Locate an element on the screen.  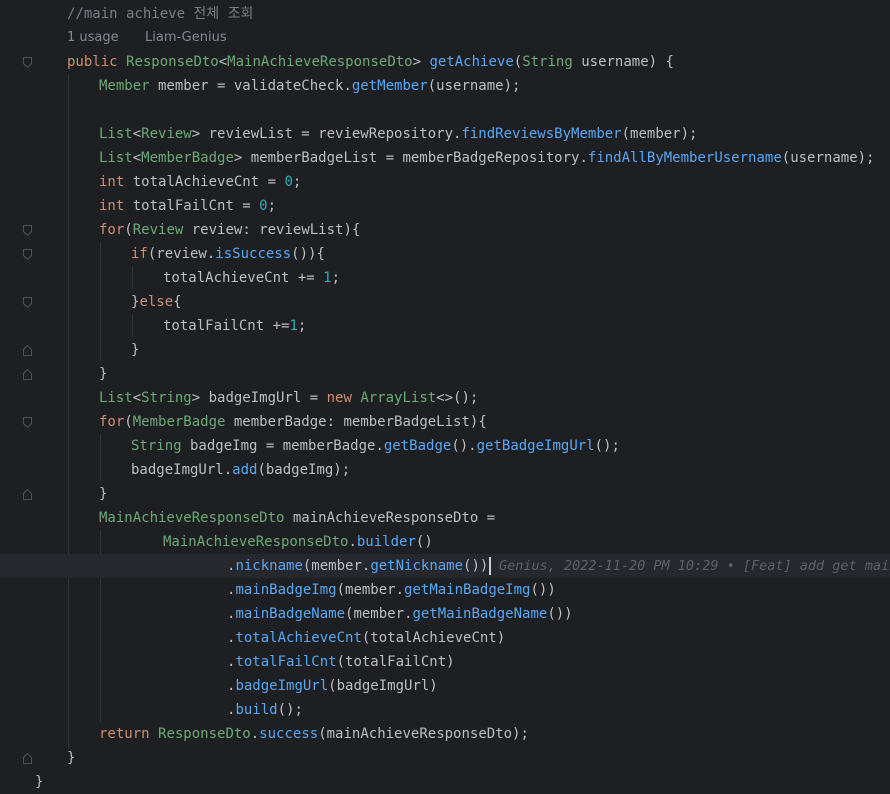
code-token: Member is located at coordinates (124, 86).